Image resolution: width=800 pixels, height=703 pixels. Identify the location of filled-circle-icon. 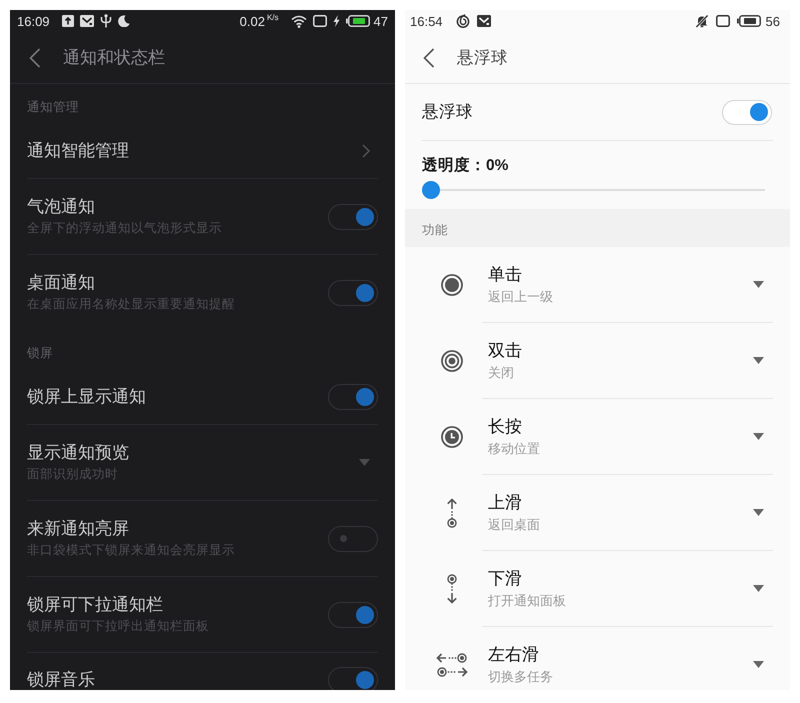
(452, 285).